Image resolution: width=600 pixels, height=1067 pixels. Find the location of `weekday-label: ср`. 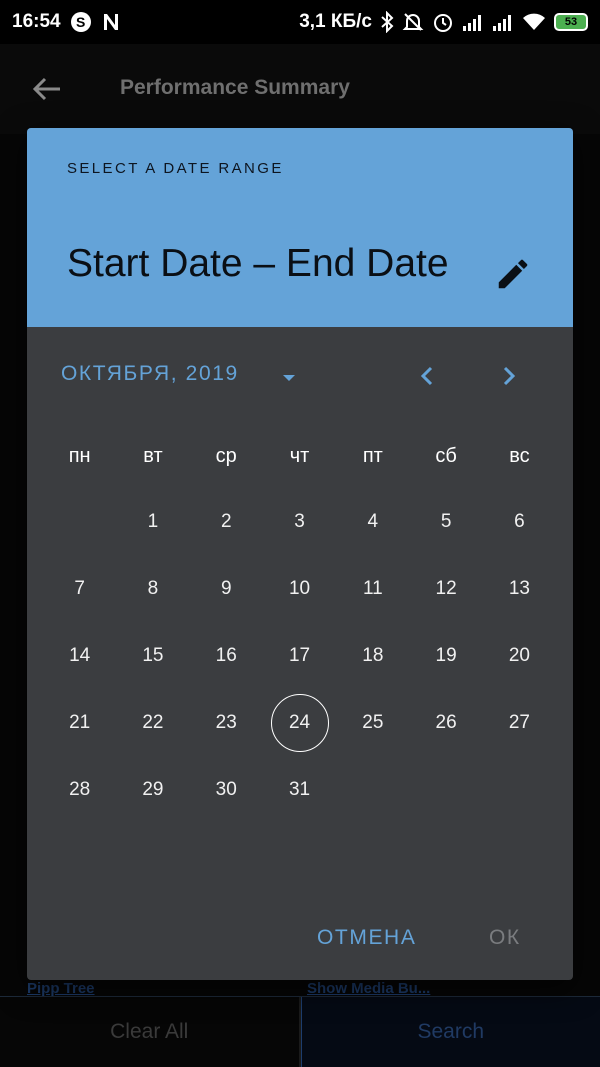

weekday-label: ср is located at coordinates (226, 456).